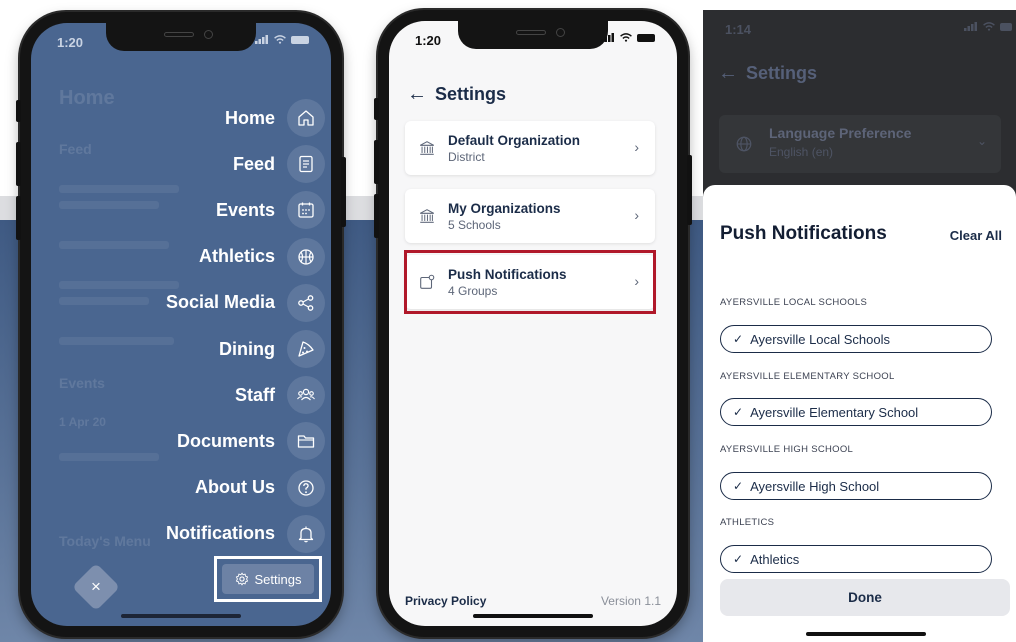  Describe the element at coordinates (820, 339) in the screenshot. I see `chip-label: Ayersville Local Schools` at that location.